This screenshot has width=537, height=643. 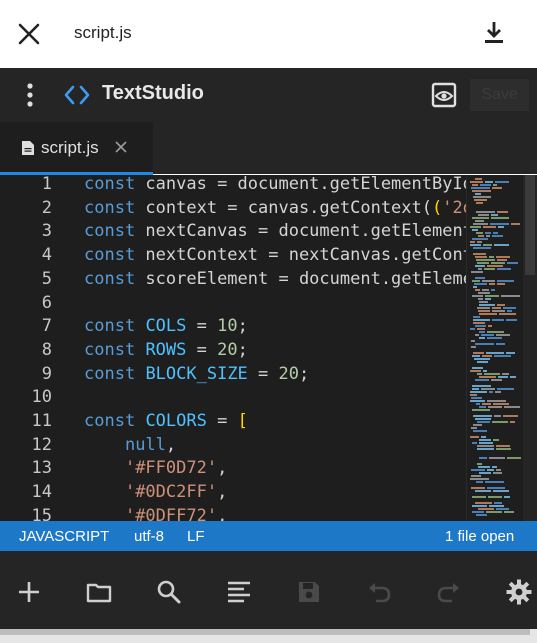 I want to click on search-icon, so click(x=169, y=592).